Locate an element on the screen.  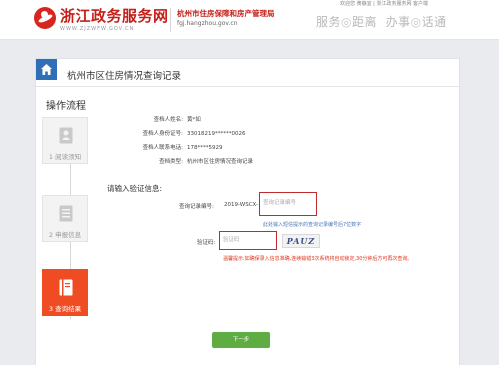
header-slogan: 服务◎距离 办事◎话通 is located at coordinates (381, 22).